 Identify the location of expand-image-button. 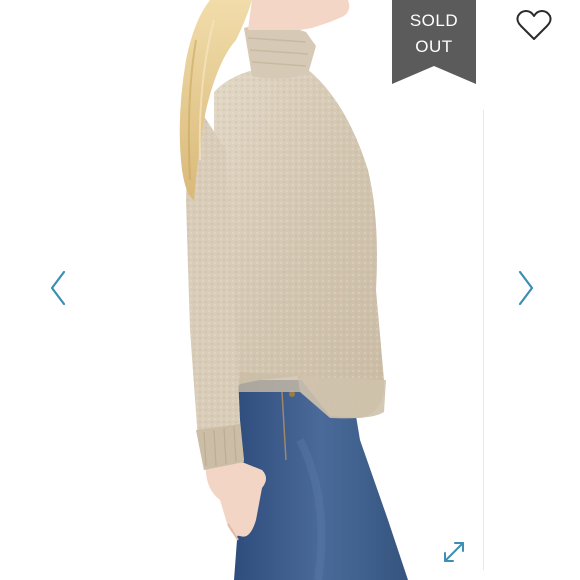
(454, 552).